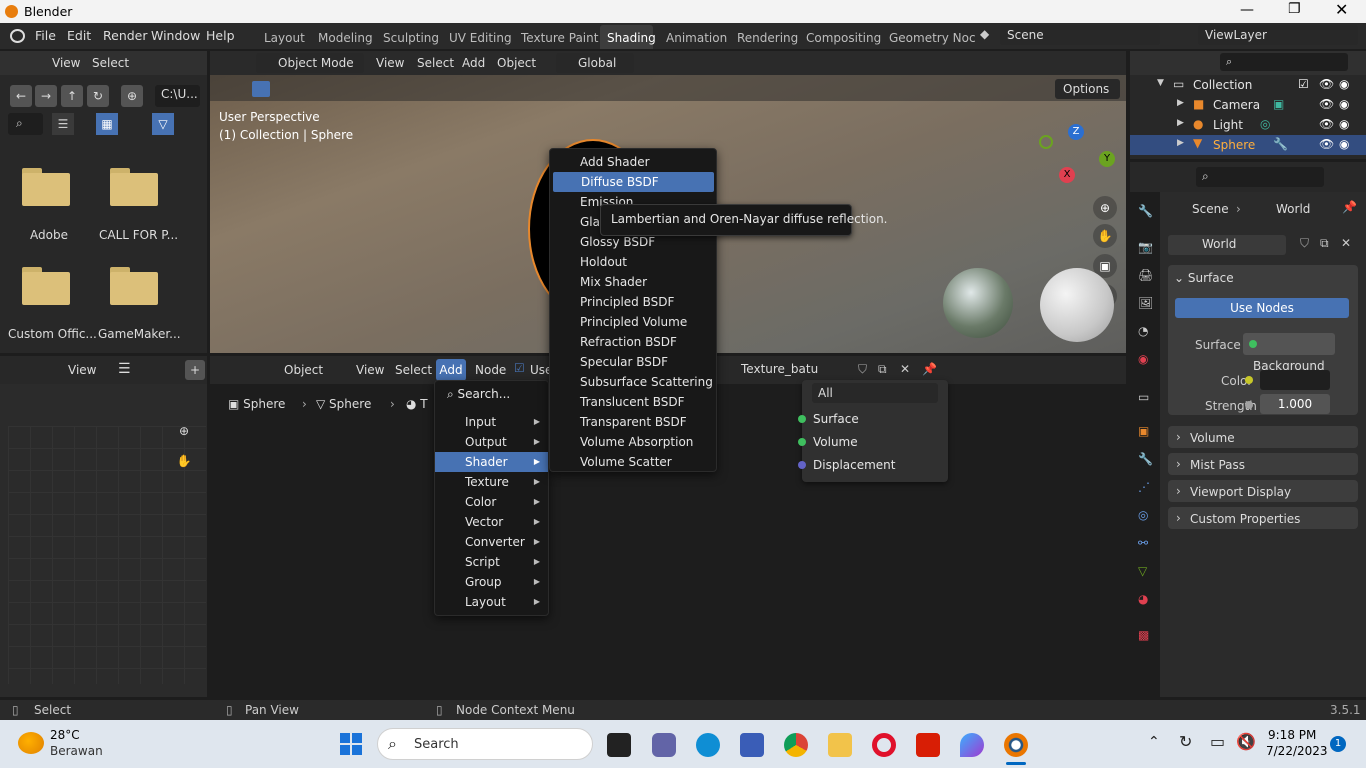 The height and width of the screenshot is (768, 1366). Describe the element at coordinates (46, 96) in the screenshot. I see `forward-icon: →` at that location.